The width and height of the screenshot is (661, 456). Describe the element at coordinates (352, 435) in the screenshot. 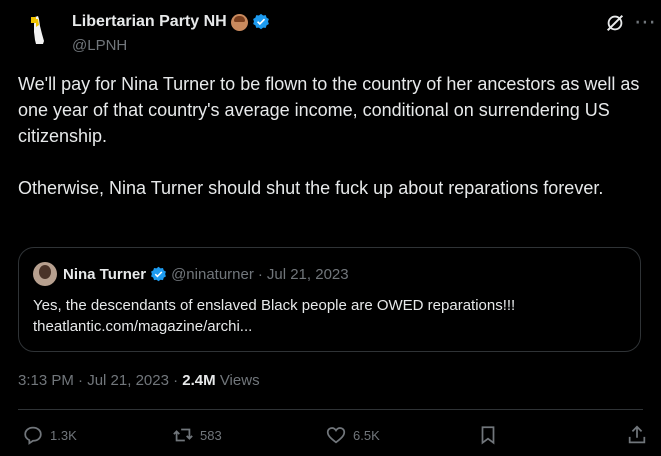

I see `like-button: 6.5K` at that location.